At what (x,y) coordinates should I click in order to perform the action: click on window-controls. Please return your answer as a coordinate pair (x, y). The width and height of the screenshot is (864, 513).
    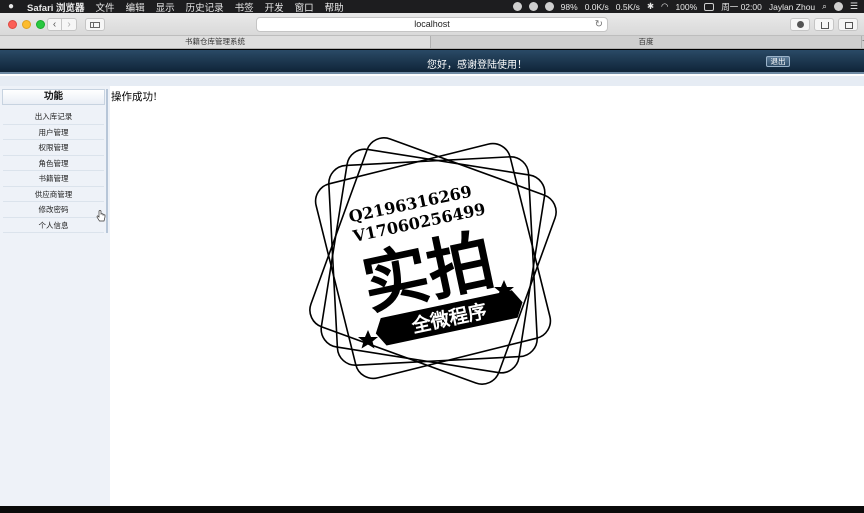
    Looking at the image, I should click on (26, 24).